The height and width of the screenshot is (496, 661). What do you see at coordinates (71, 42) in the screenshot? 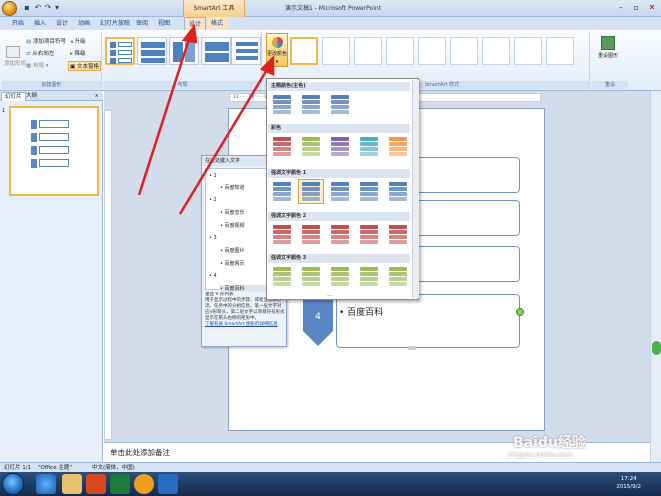
I see `promote-icon: ◂` at bounding box center [71, 42].